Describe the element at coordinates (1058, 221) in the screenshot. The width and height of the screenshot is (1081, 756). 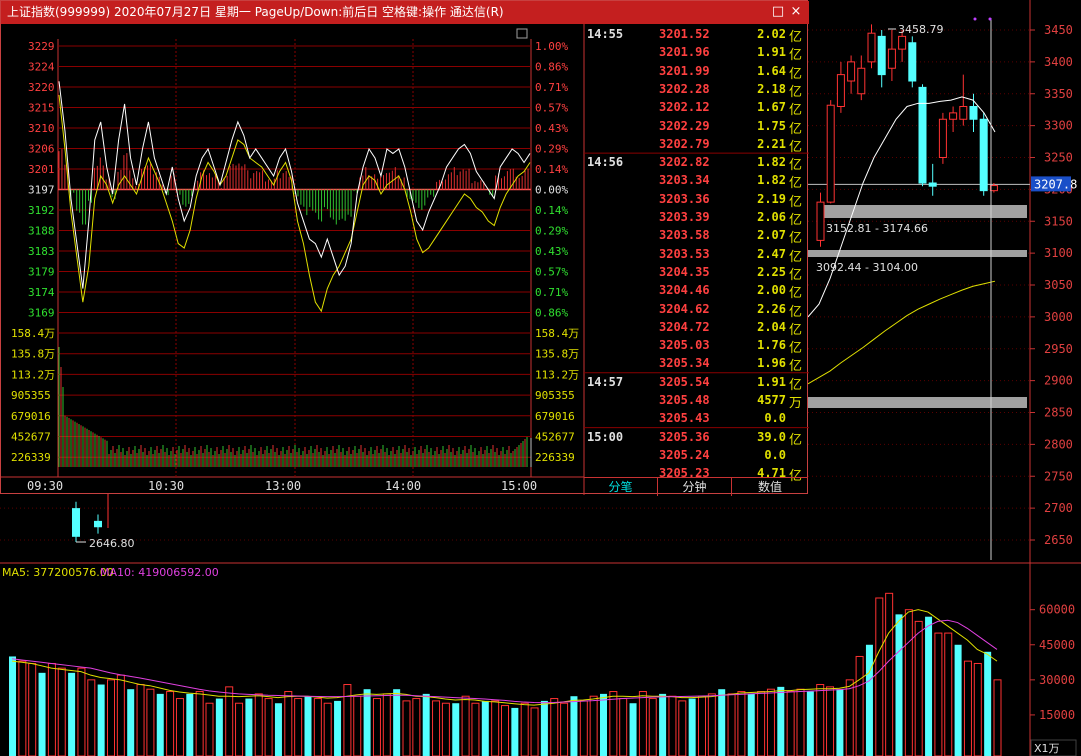
I see `price-tick-label: 3150` at that location.